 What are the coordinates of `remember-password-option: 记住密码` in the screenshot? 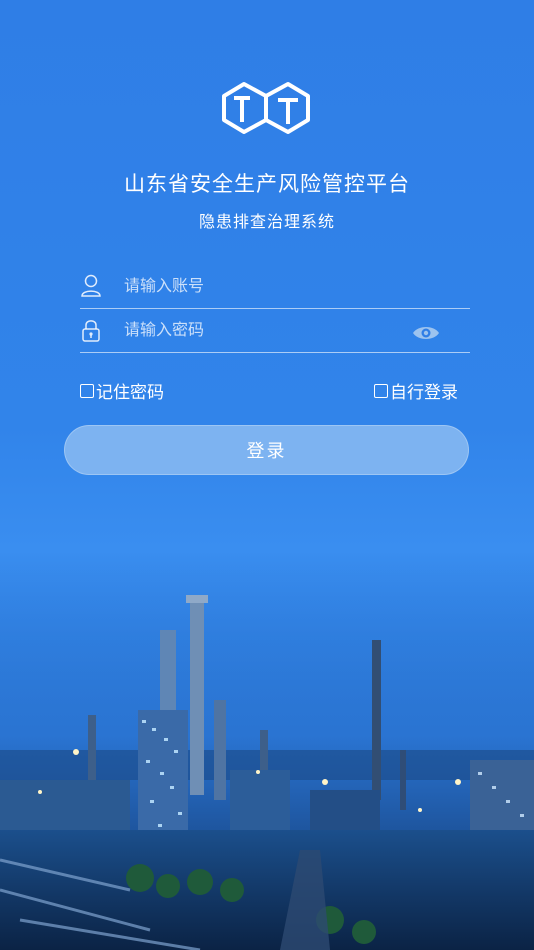 It's located at (122, 390).